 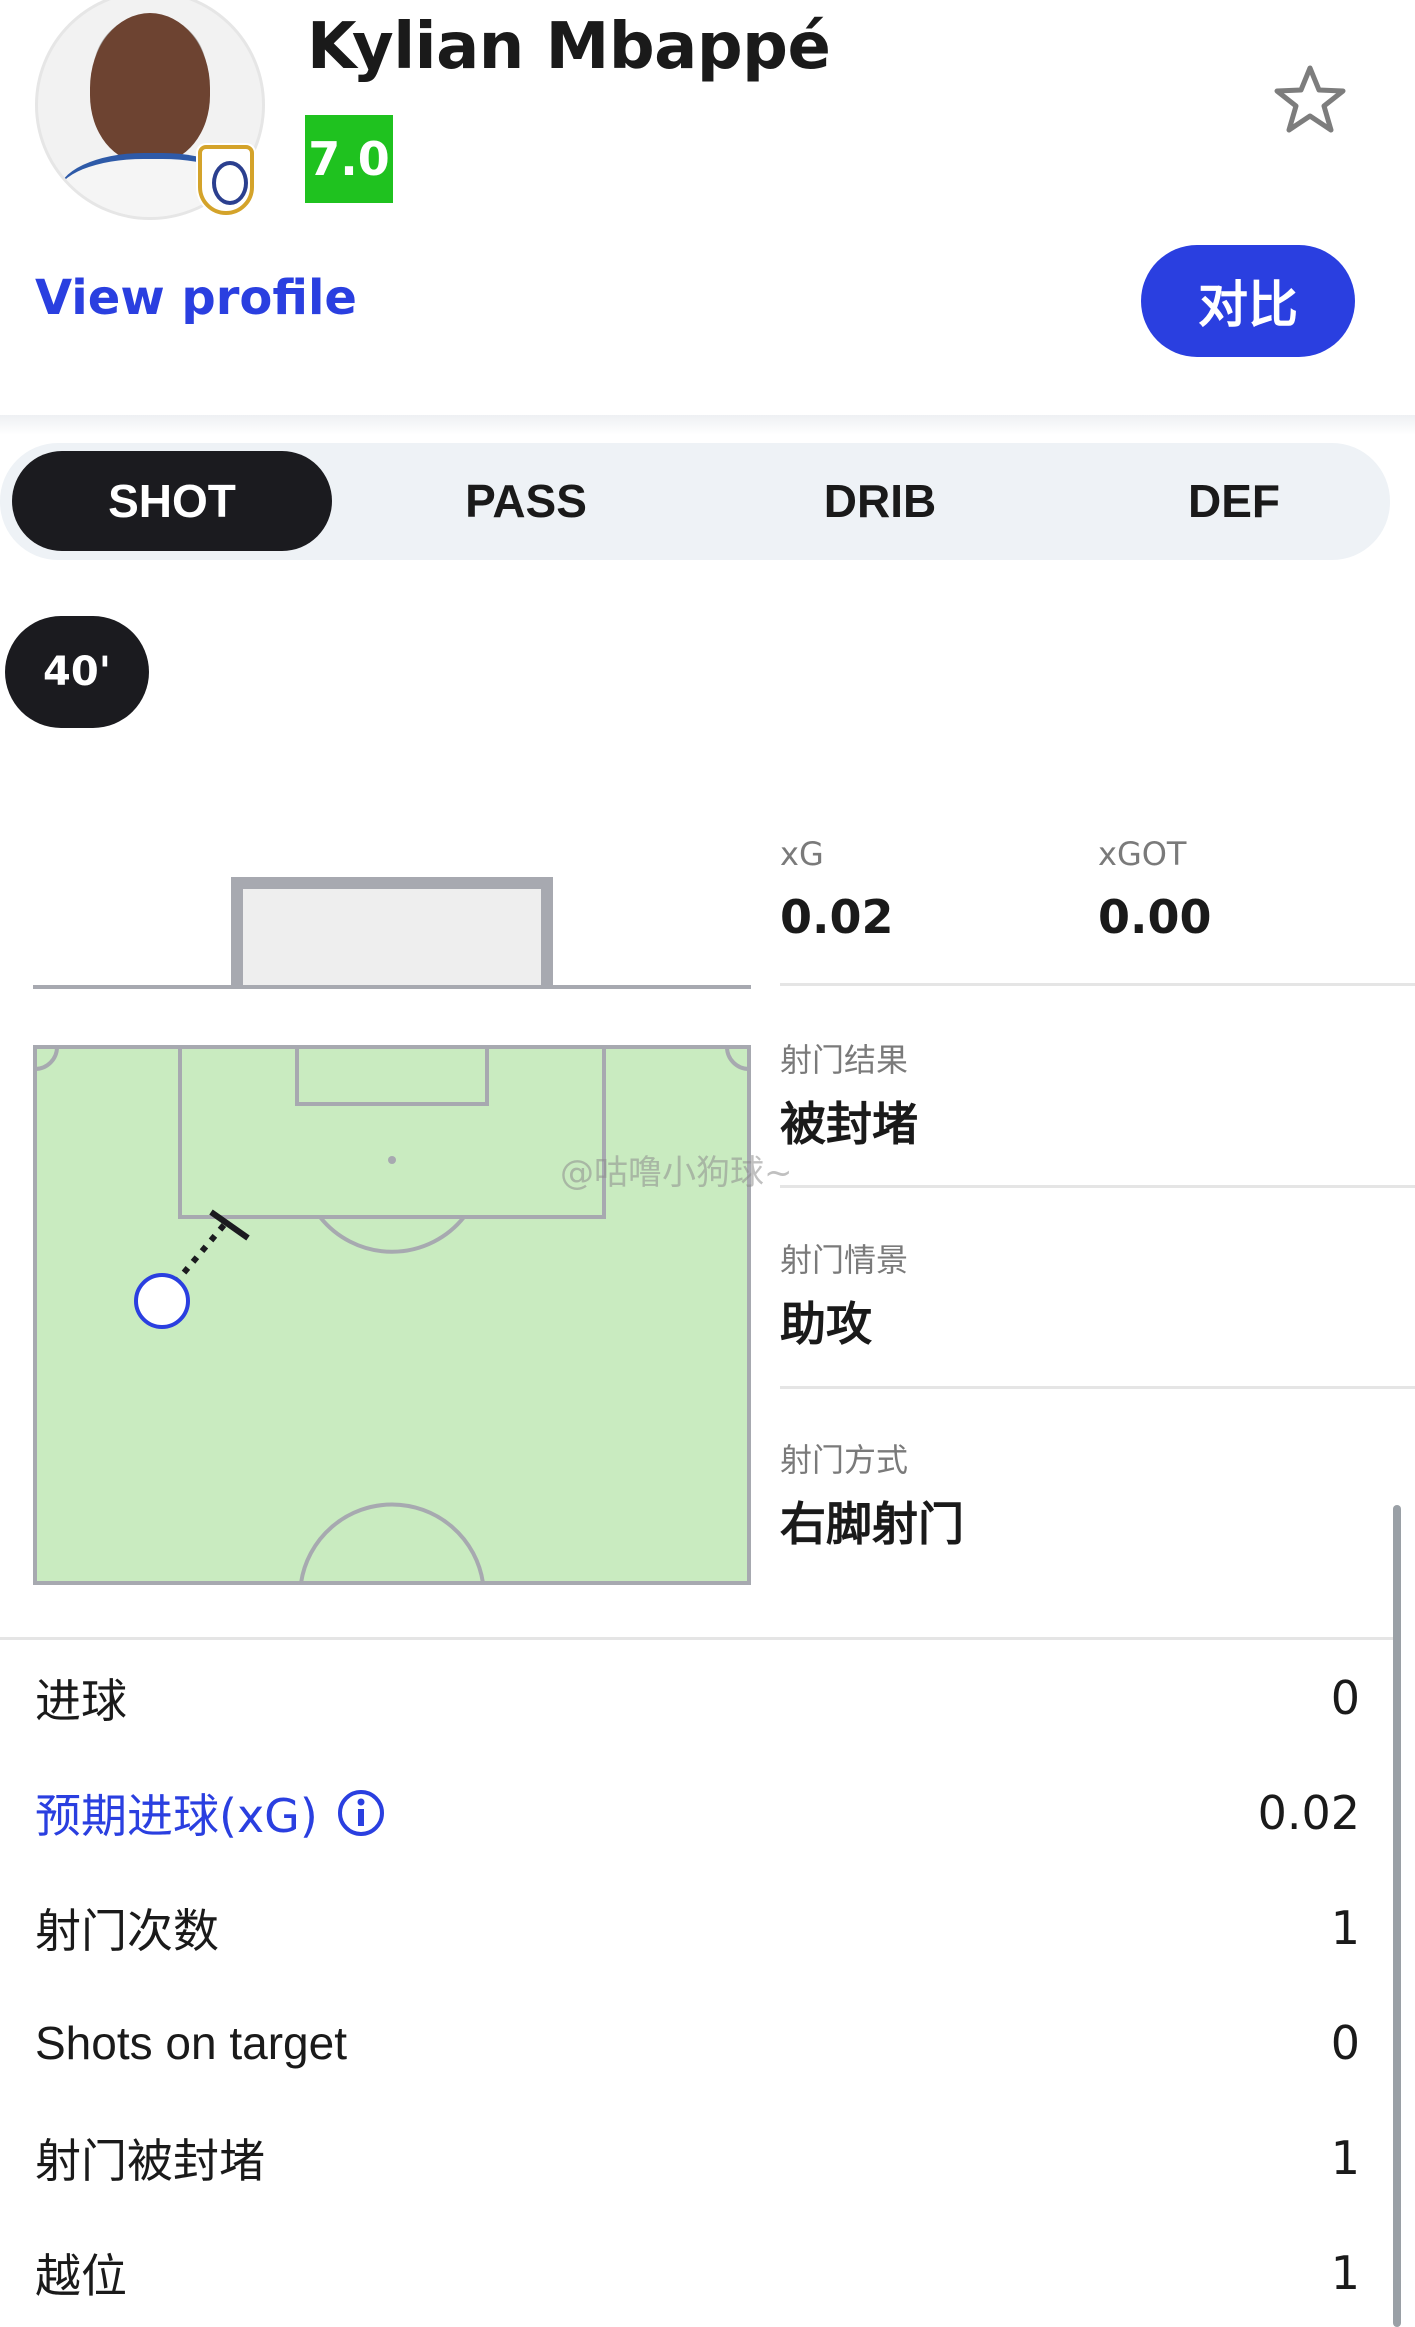 I want to click on stat-row-offside: 越位 1, so click(x=697, y=2273).